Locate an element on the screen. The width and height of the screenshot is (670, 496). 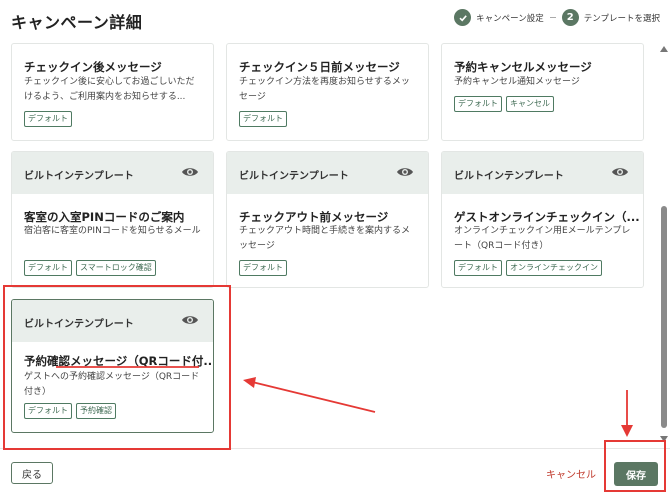
step-label: キャンペーン設定 is located at coordinates (510, 18).